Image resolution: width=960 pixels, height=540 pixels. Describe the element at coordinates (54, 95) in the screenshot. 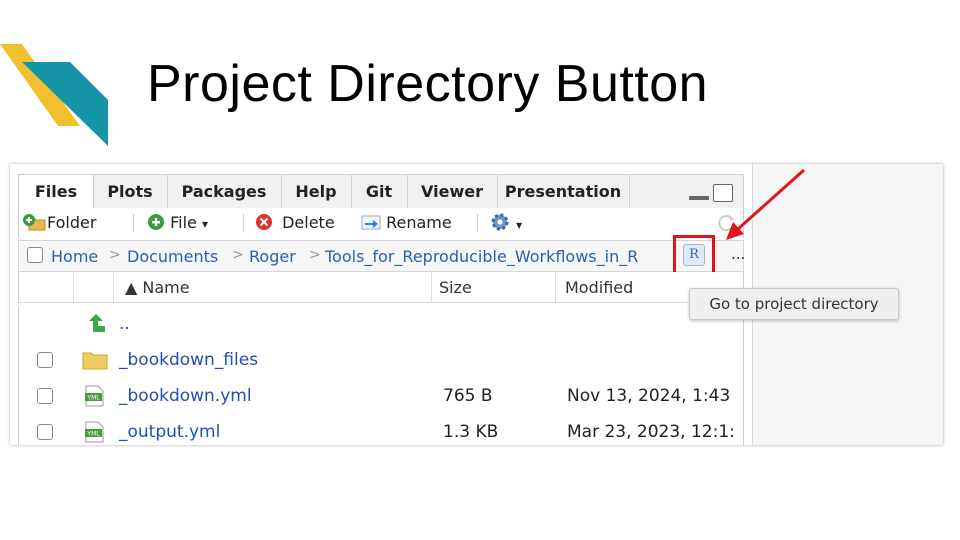

I see `decorative-corner-shape` at that location.